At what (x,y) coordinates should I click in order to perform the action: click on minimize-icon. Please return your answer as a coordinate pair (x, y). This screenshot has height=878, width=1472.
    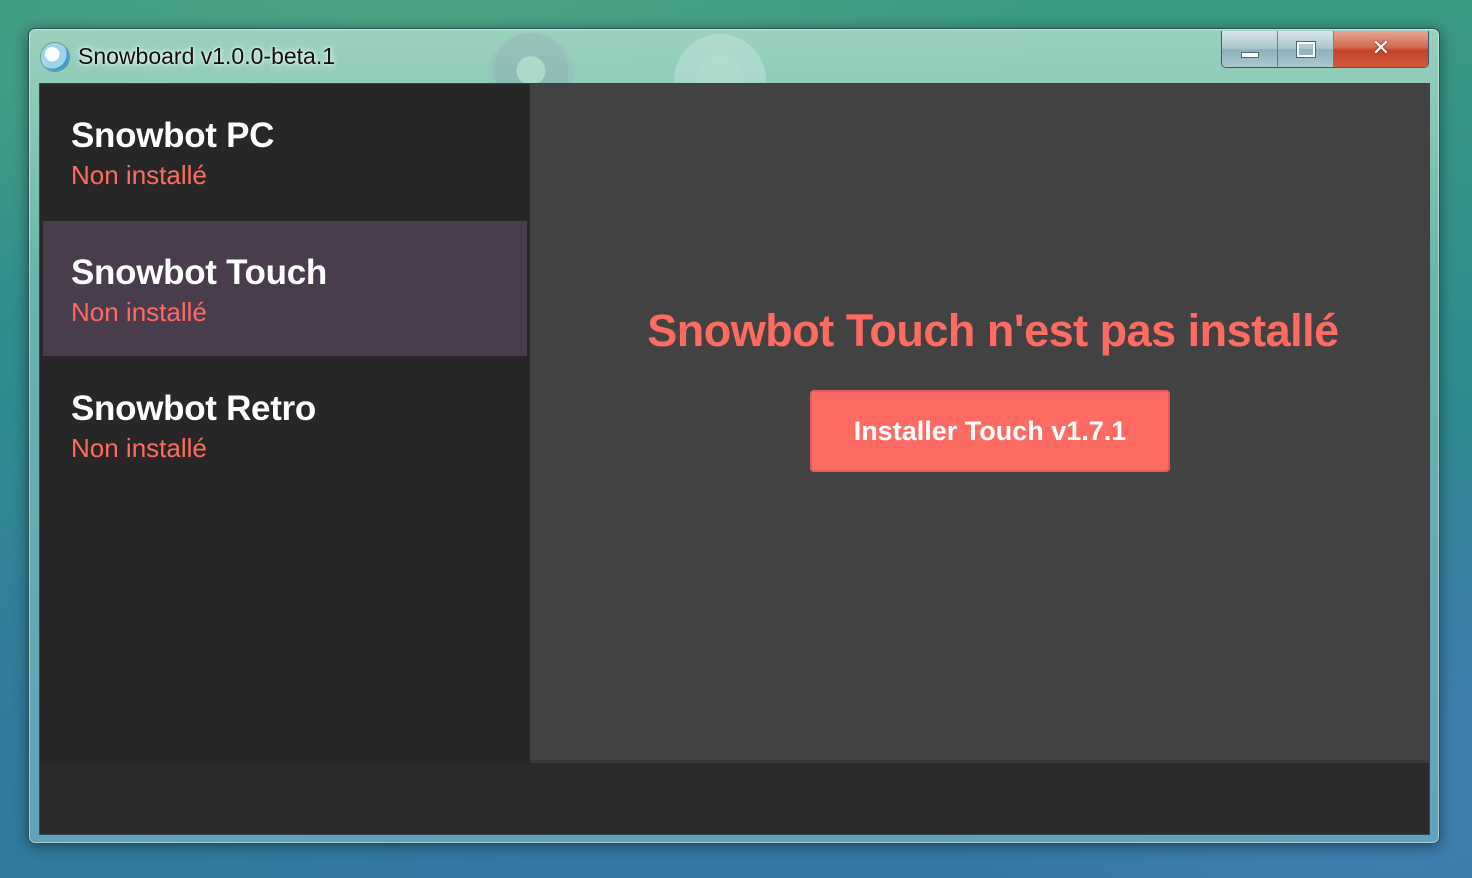
    Looking at the image, I should click on (1249, 55).